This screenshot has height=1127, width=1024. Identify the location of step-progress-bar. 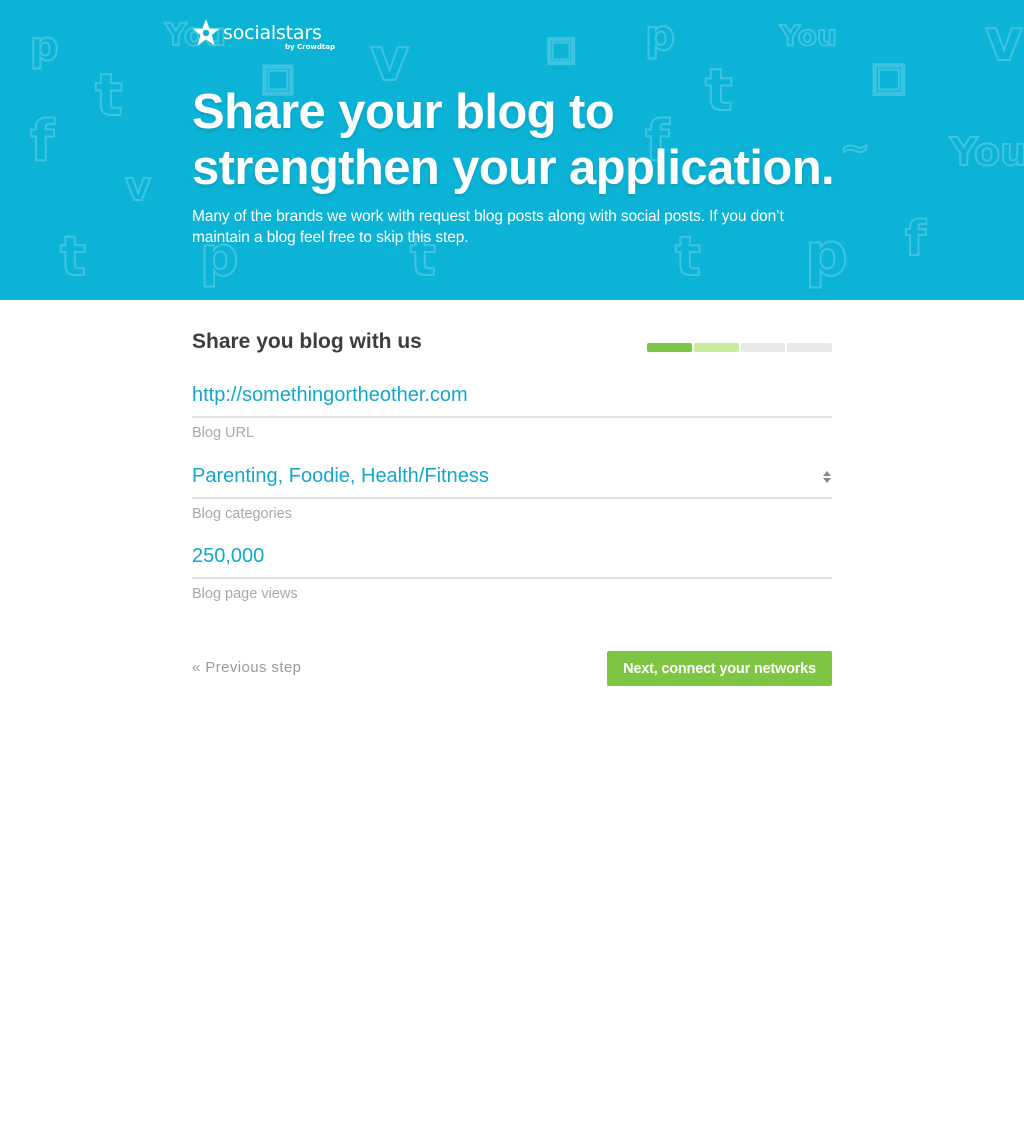
(739, 347).